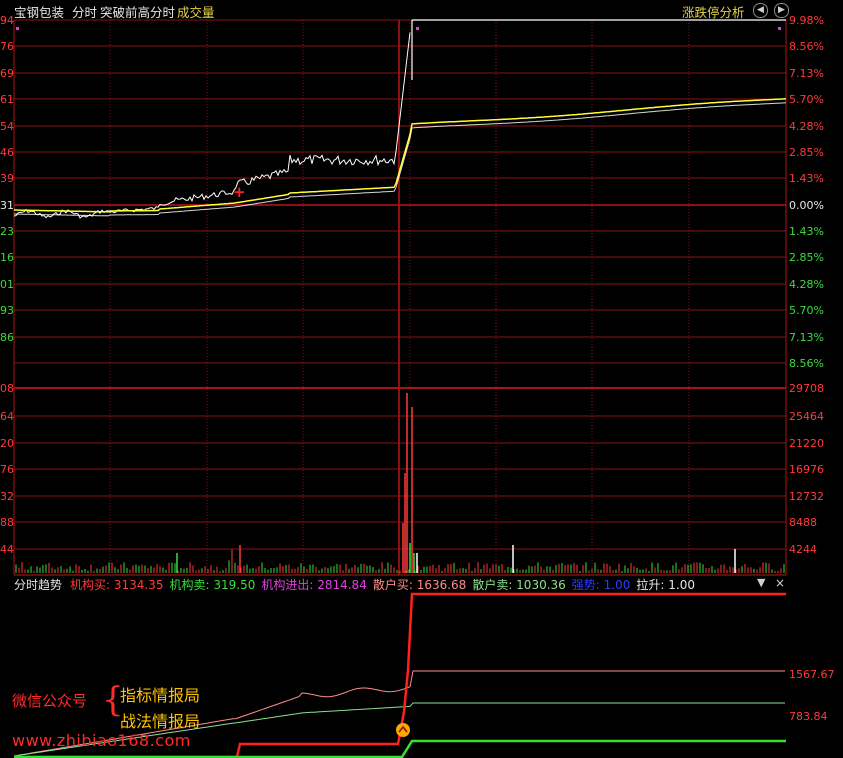 This screenshot has width=843, height=758. What do you see at coordinates (7, 46) in the screenshot?
I see `price-left-label: 76` at bounding box center [7, 46].